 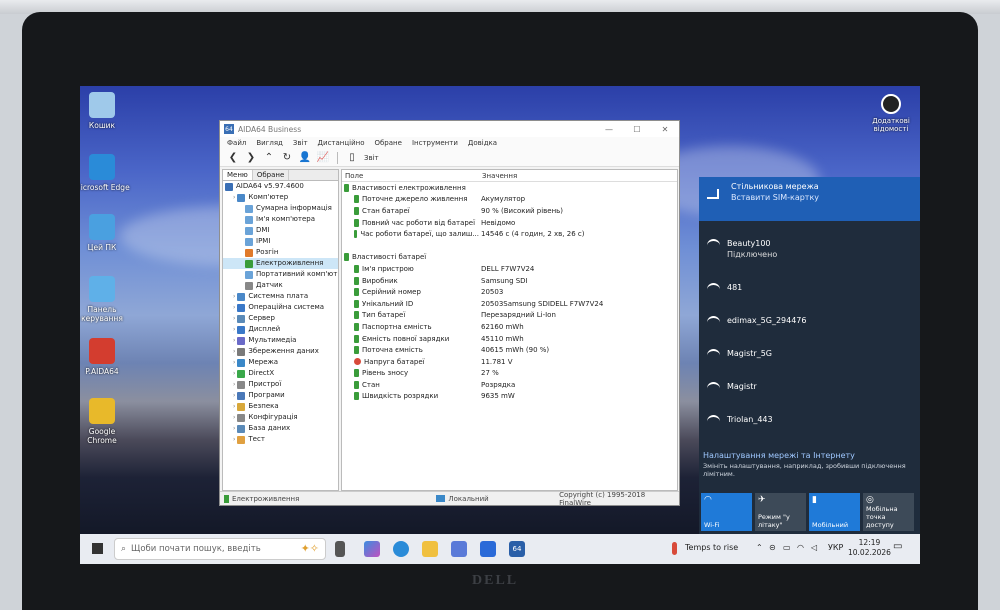 What do you see at coordinates (787, 547) in the screenshot?
I see `battery-icon: ▭` at bounding box center [787, 547].